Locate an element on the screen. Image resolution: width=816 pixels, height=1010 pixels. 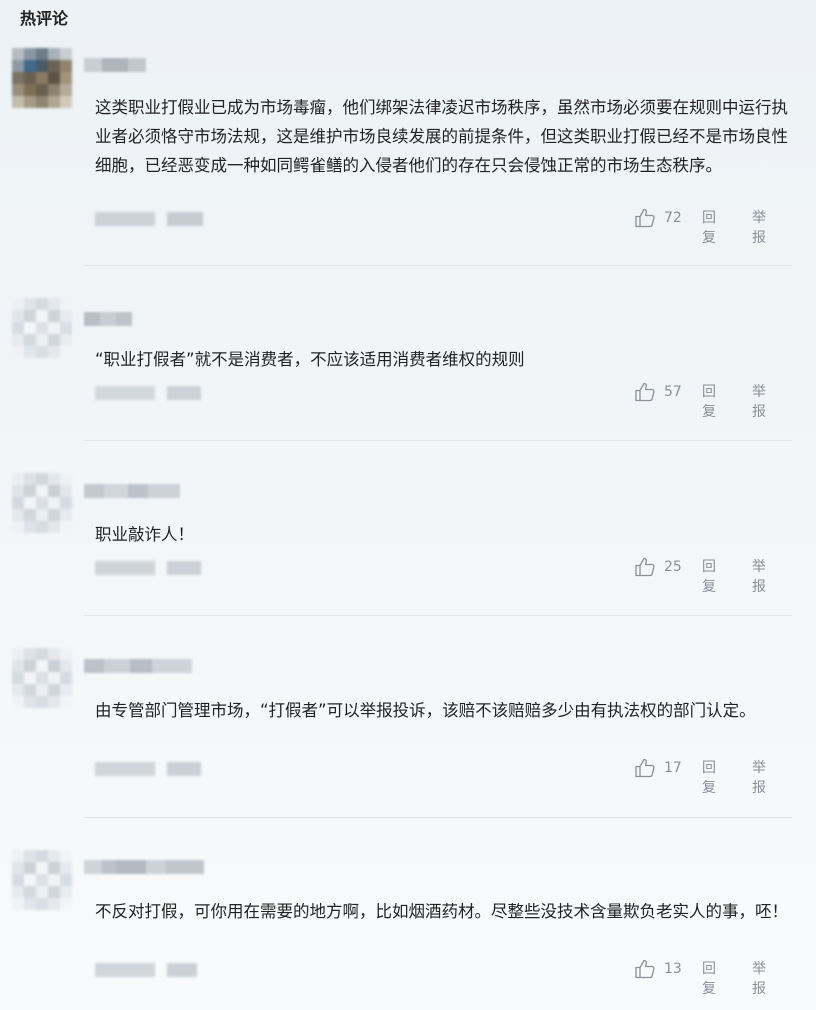
like-button: 25 is located at coordinates (664, 567).